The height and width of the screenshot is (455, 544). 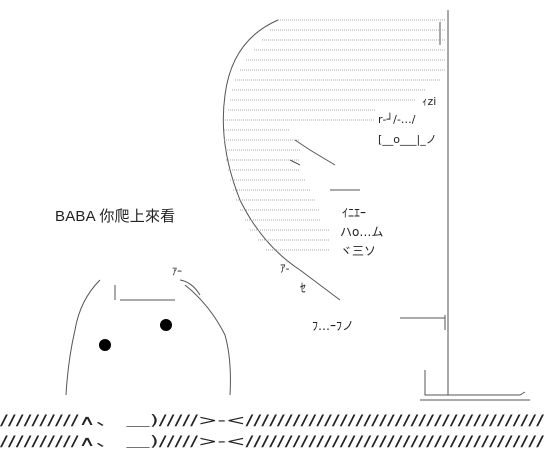 I want to click on mouth-b: ハo…ム, so click(x=361, y=232).